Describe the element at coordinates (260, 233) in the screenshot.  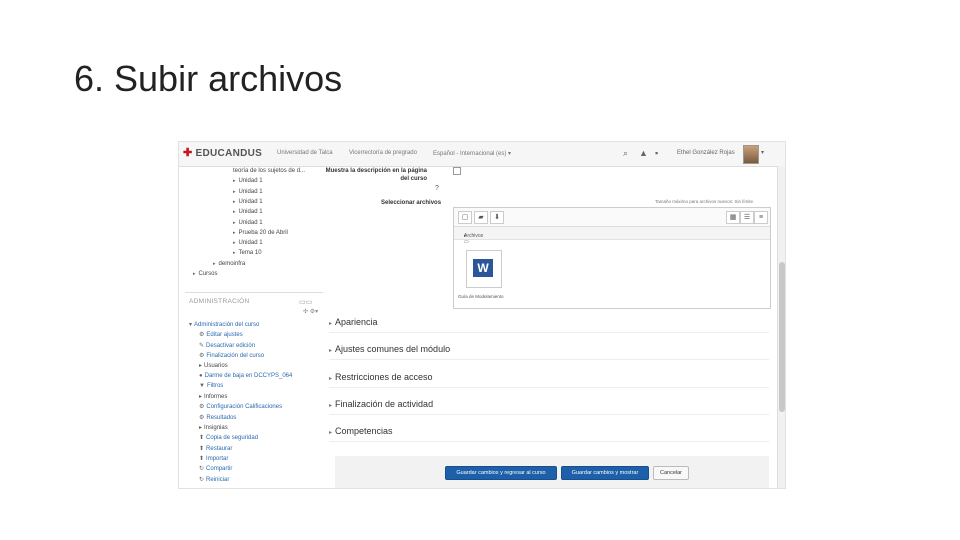
I see `tree-item: ▸ Prueba 20 de Abril` at that location.